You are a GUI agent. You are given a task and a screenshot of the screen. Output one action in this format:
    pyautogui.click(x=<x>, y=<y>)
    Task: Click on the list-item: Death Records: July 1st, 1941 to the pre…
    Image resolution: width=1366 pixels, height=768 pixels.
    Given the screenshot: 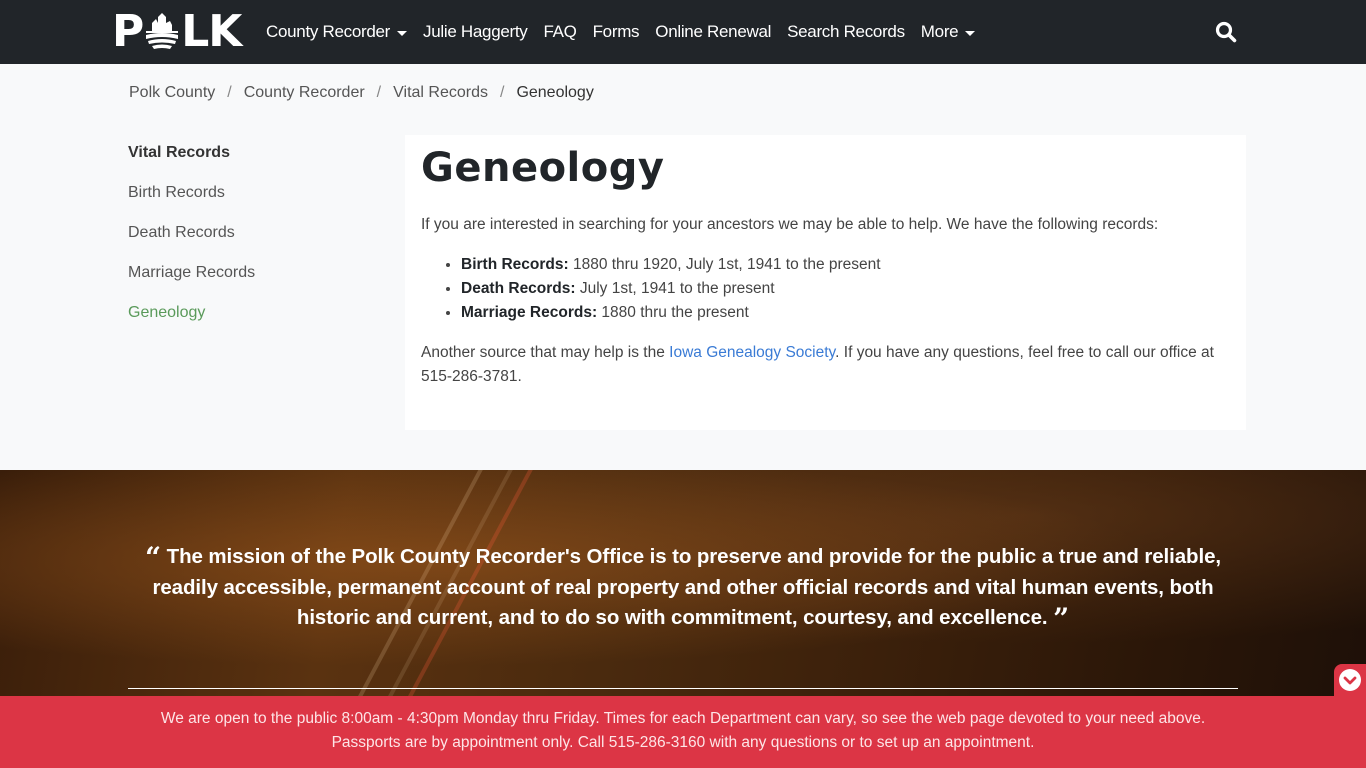 What is the action you would take?
    pyautogui.click(x=671, y=289)
    